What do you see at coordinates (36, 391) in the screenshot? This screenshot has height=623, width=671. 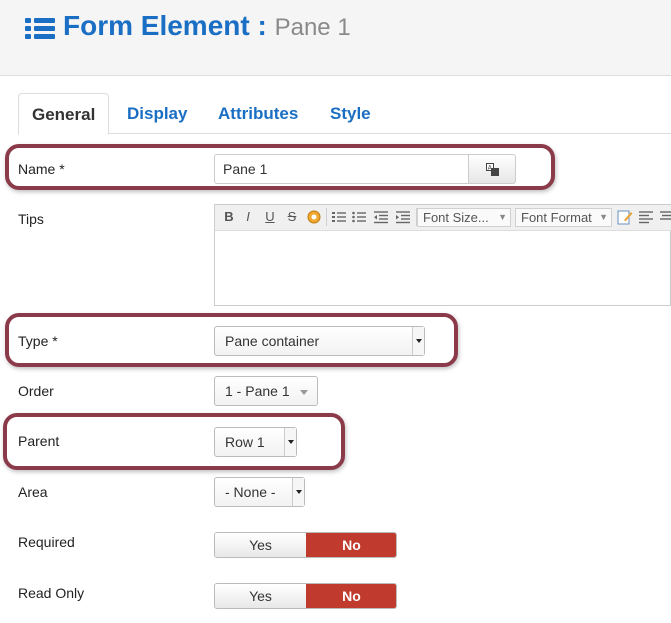 I see `order-label: Order` at bounding box center [36, 391].